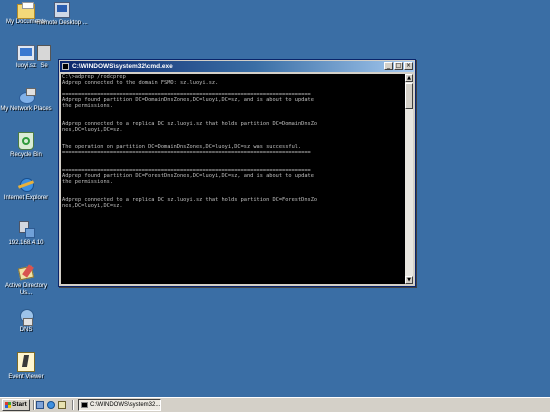 This screenshot has height=412, width=550. I want to click on dns-icon, so click(26, 316).